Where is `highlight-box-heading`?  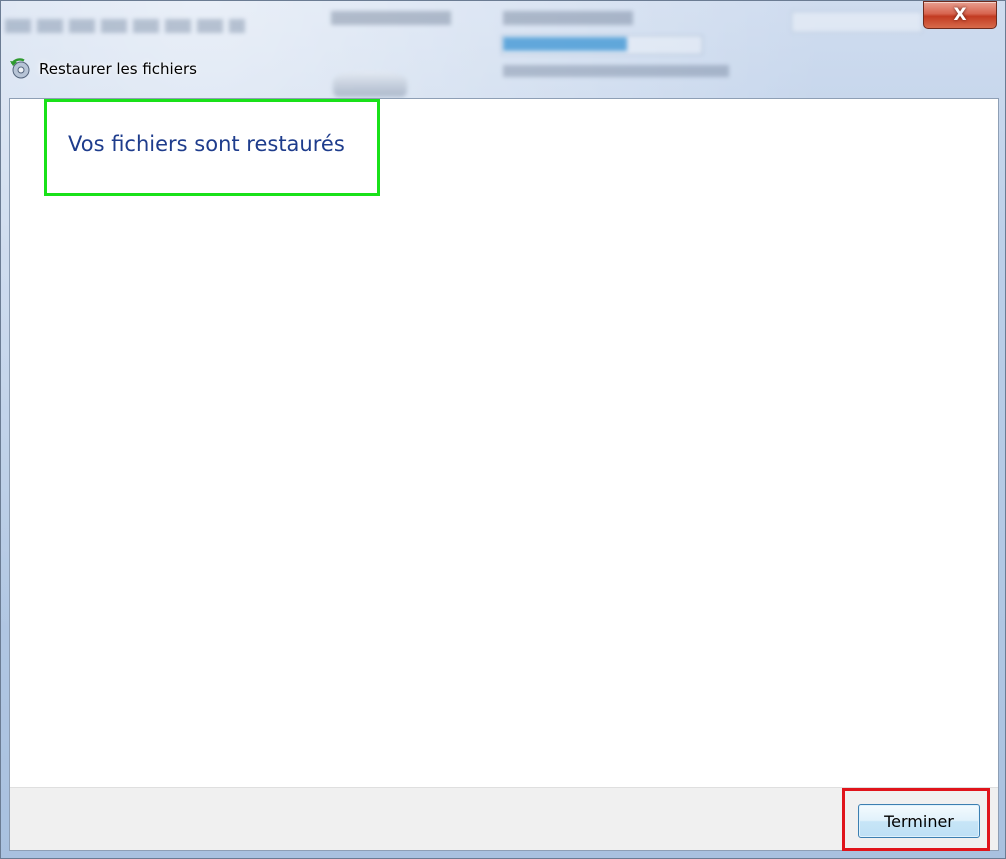 highlight-box-heading is located at coordinates (212, 147).